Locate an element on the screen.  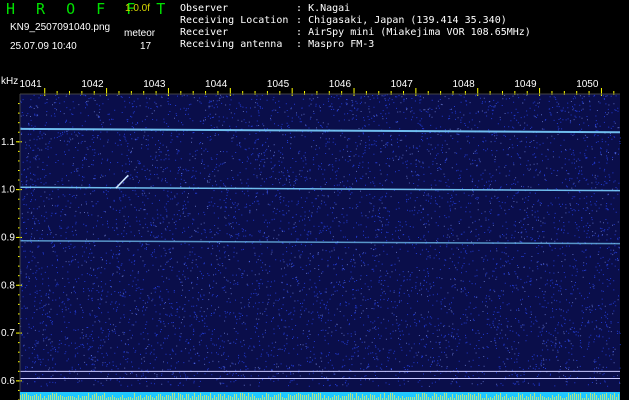
y-axis: 1.1 1.0 0.9 0.8 0.7 0.6 is located at coordinates (11, 247).